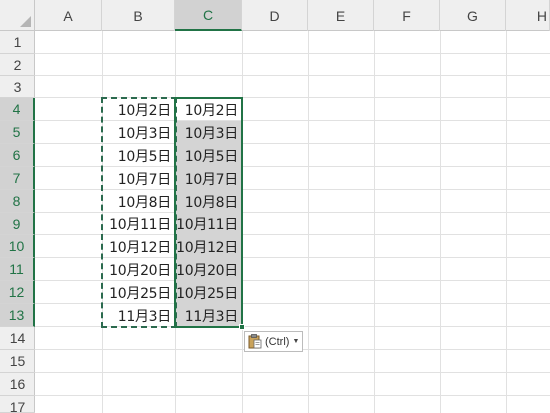  I want to click on paste-options-label: (Ctrl), so click(277, 341).